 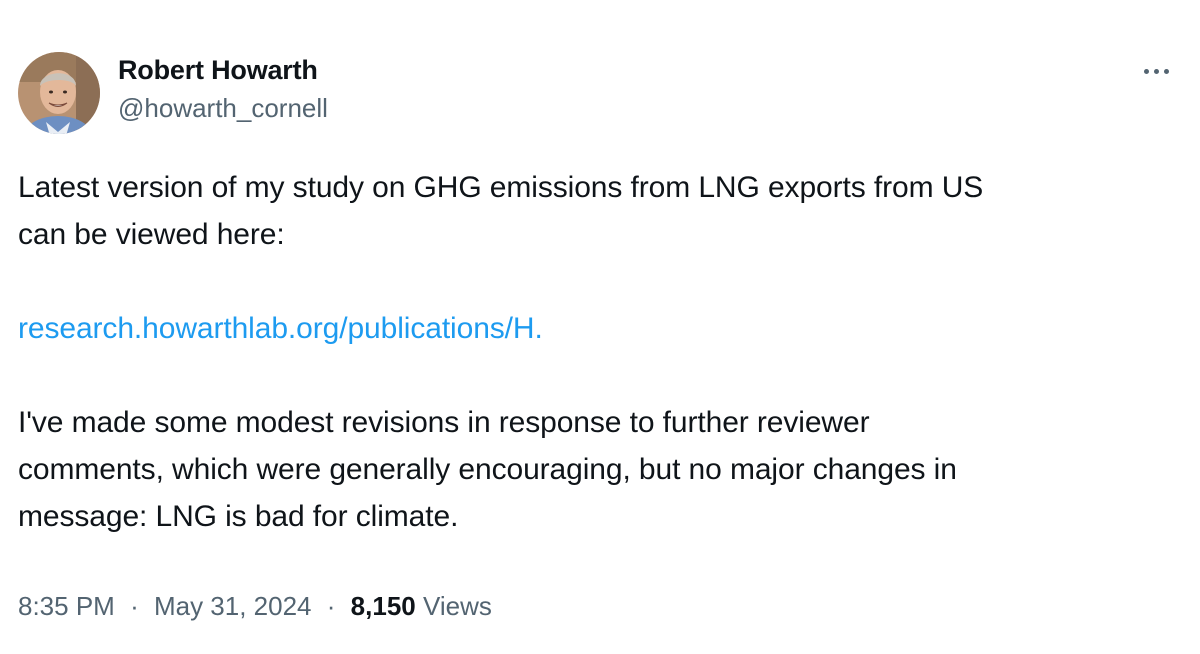 What do you see at coordinates (223, 108) in the screenshot?
I see `author-handle: @howarth_cornell` at bounding box center [223, 108].